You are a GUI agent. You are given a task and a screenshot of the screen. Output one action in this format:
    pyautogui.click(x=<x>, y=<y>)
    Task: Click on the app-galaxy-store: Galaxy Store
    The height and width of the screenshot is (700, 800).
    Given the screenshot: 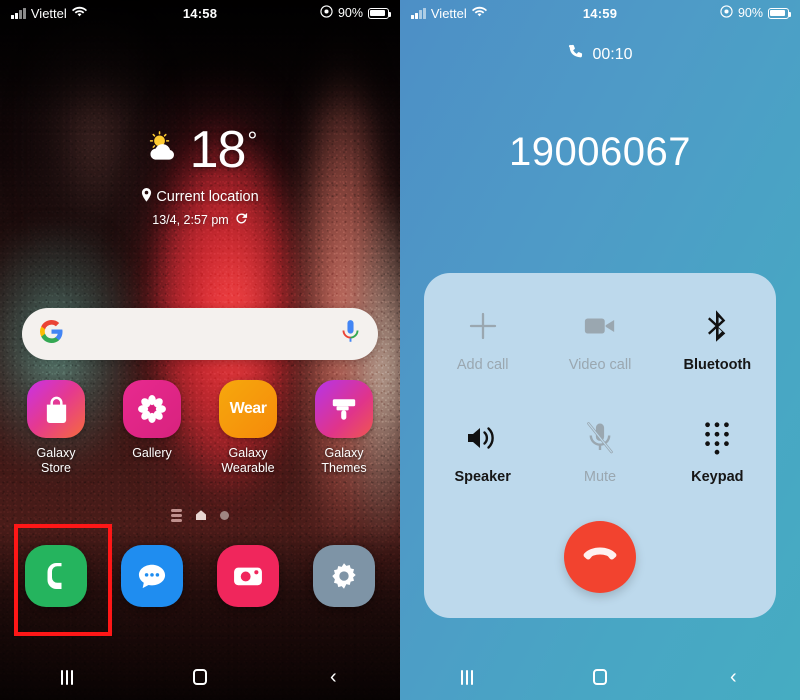 What is the action you would take?
    pyautogui.click(x=56, y=428)
    